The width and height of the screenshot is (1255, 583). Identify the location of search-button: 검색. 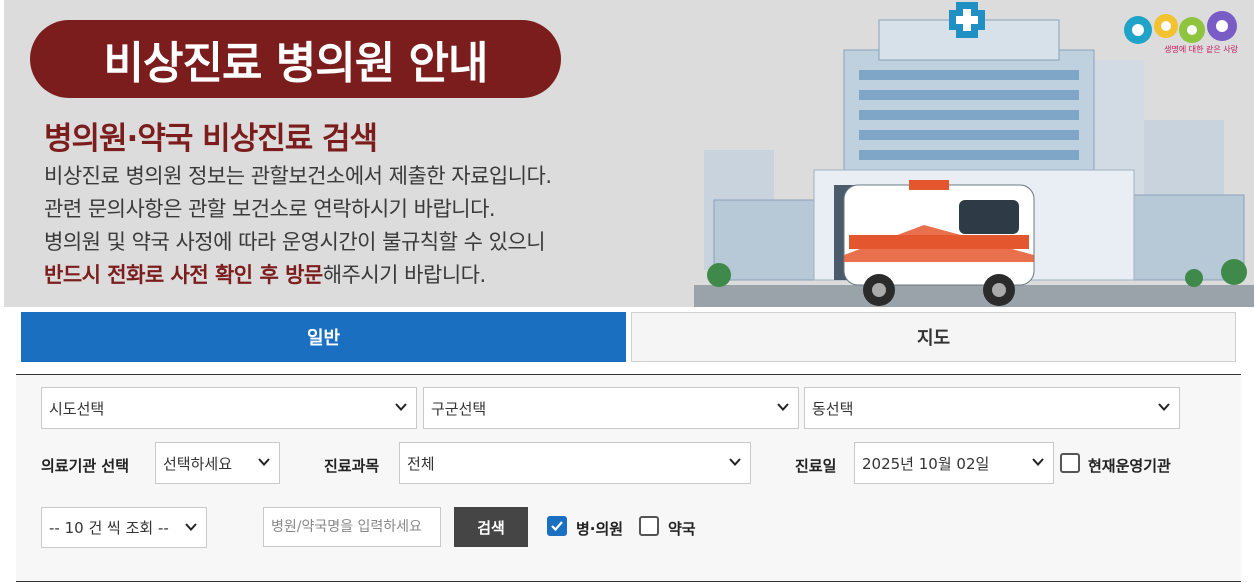
(491, 527).